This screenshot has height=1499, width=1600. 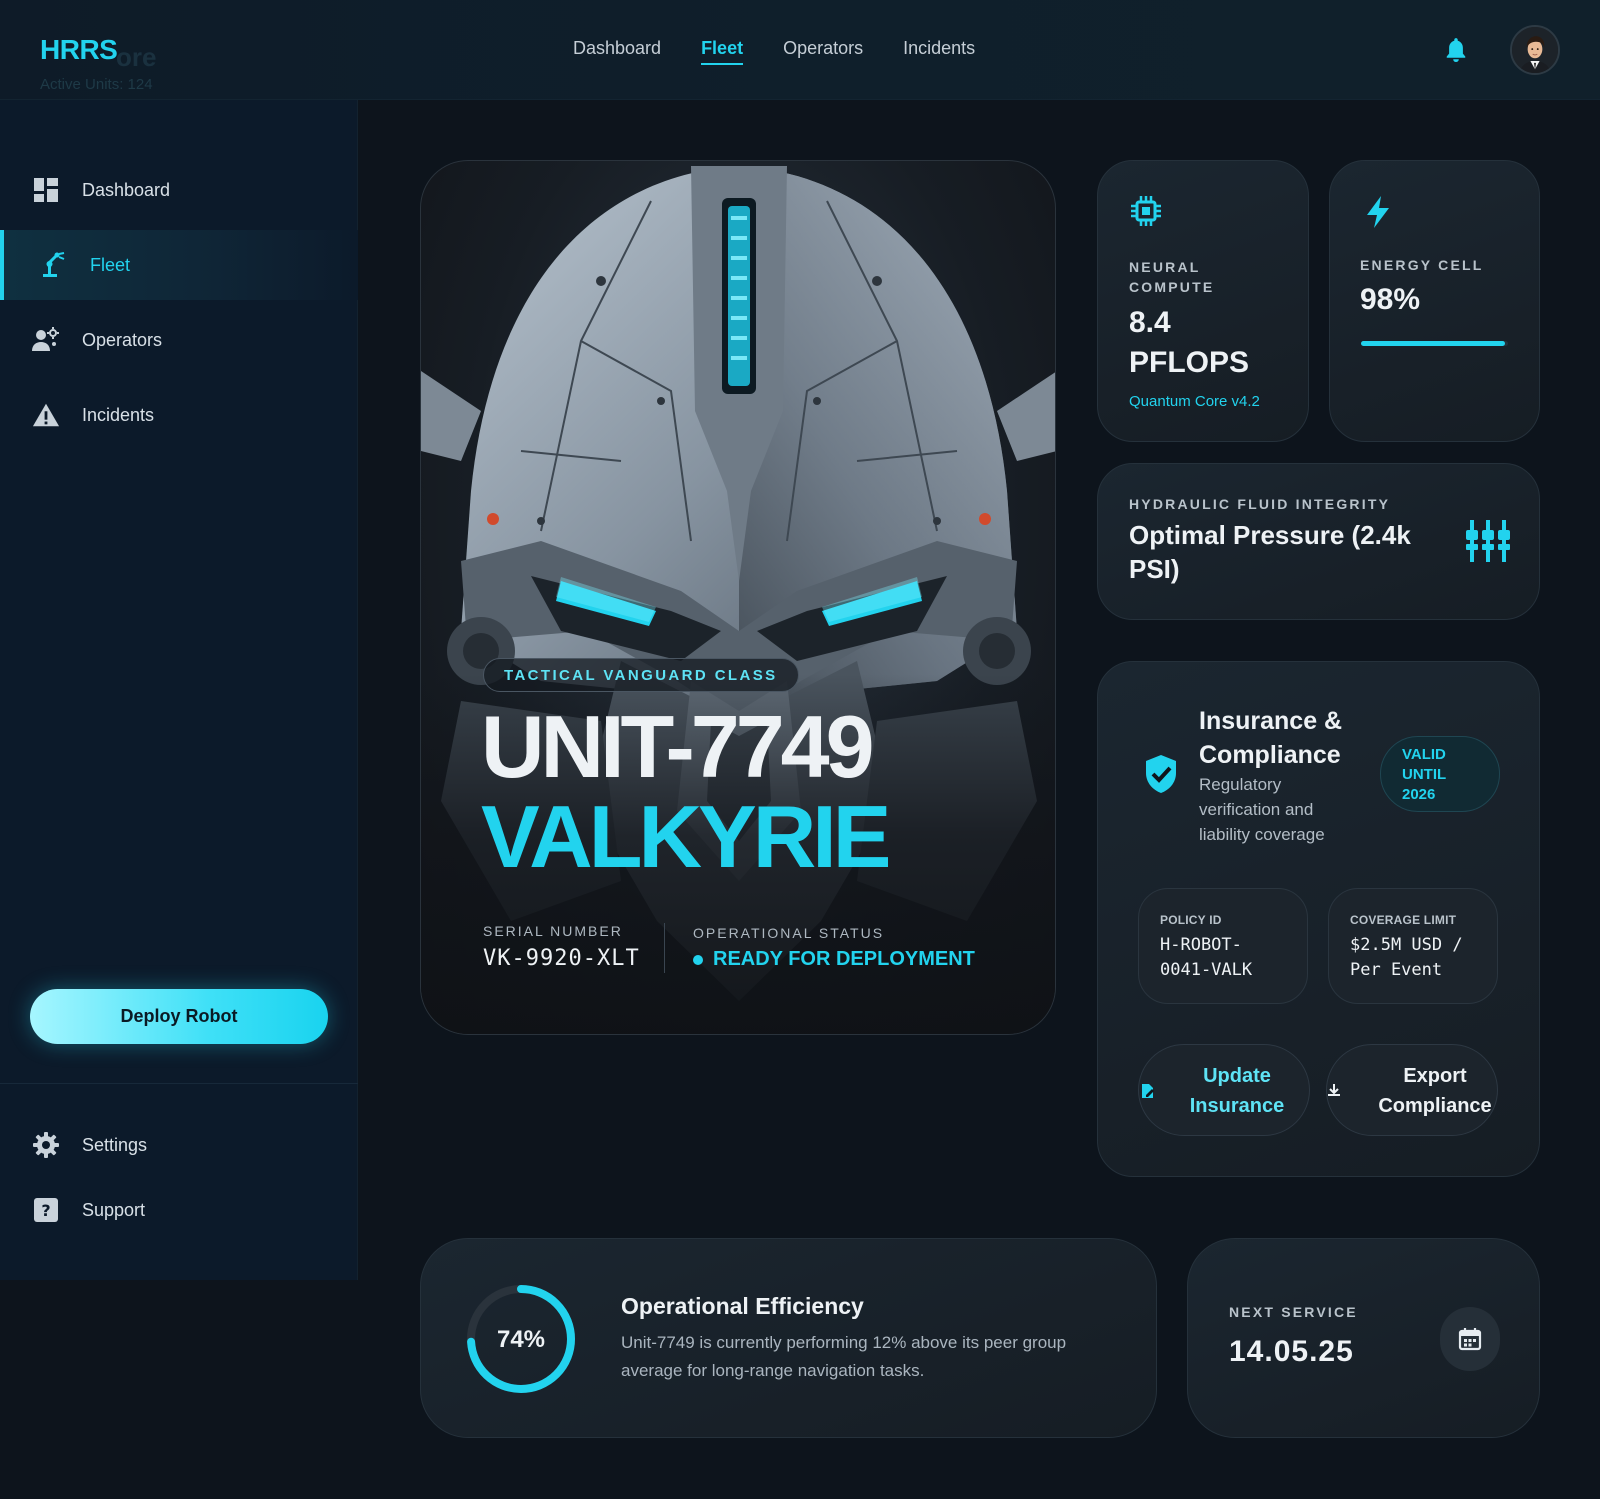 What do you see at coordinates (1270, 755) in the screenshot?
I see `compliance-title-line2: Compliance` at bounding box center [1270, 755].